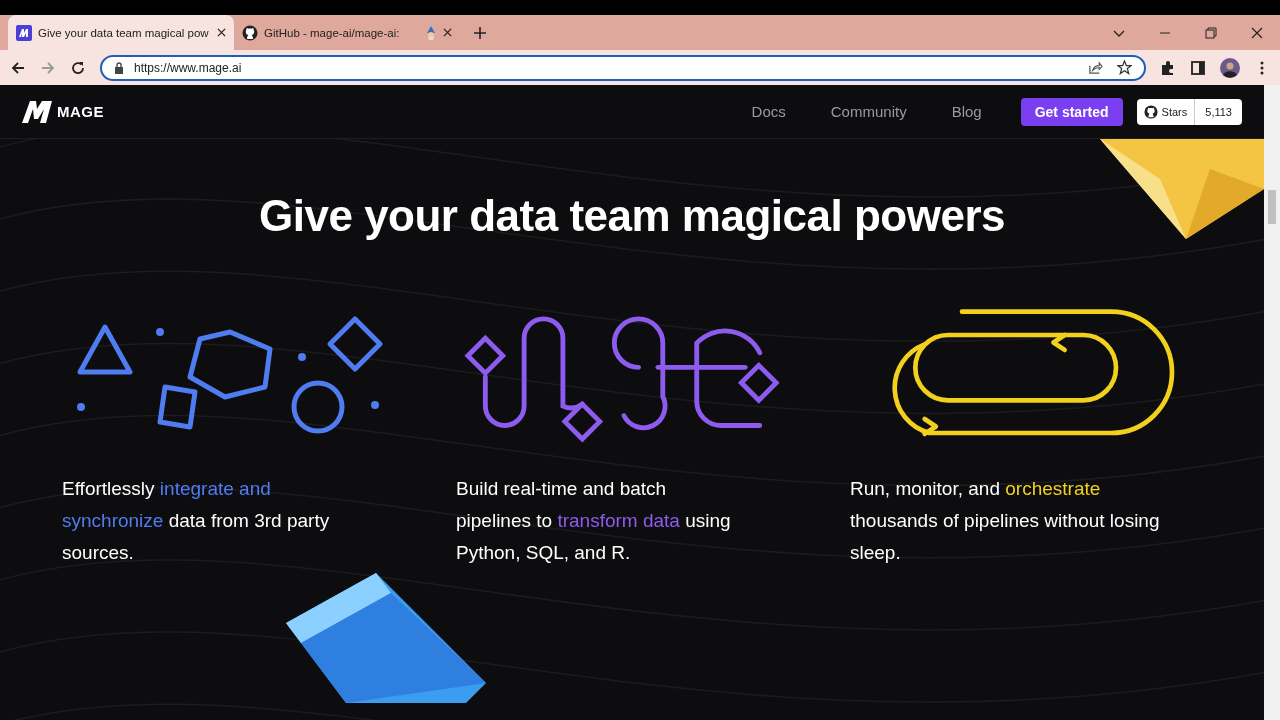  What do you see at coordinates (1174, 111) in the screenshot?
I see `stars-label: Stars` at bounding box center [1174, 111].